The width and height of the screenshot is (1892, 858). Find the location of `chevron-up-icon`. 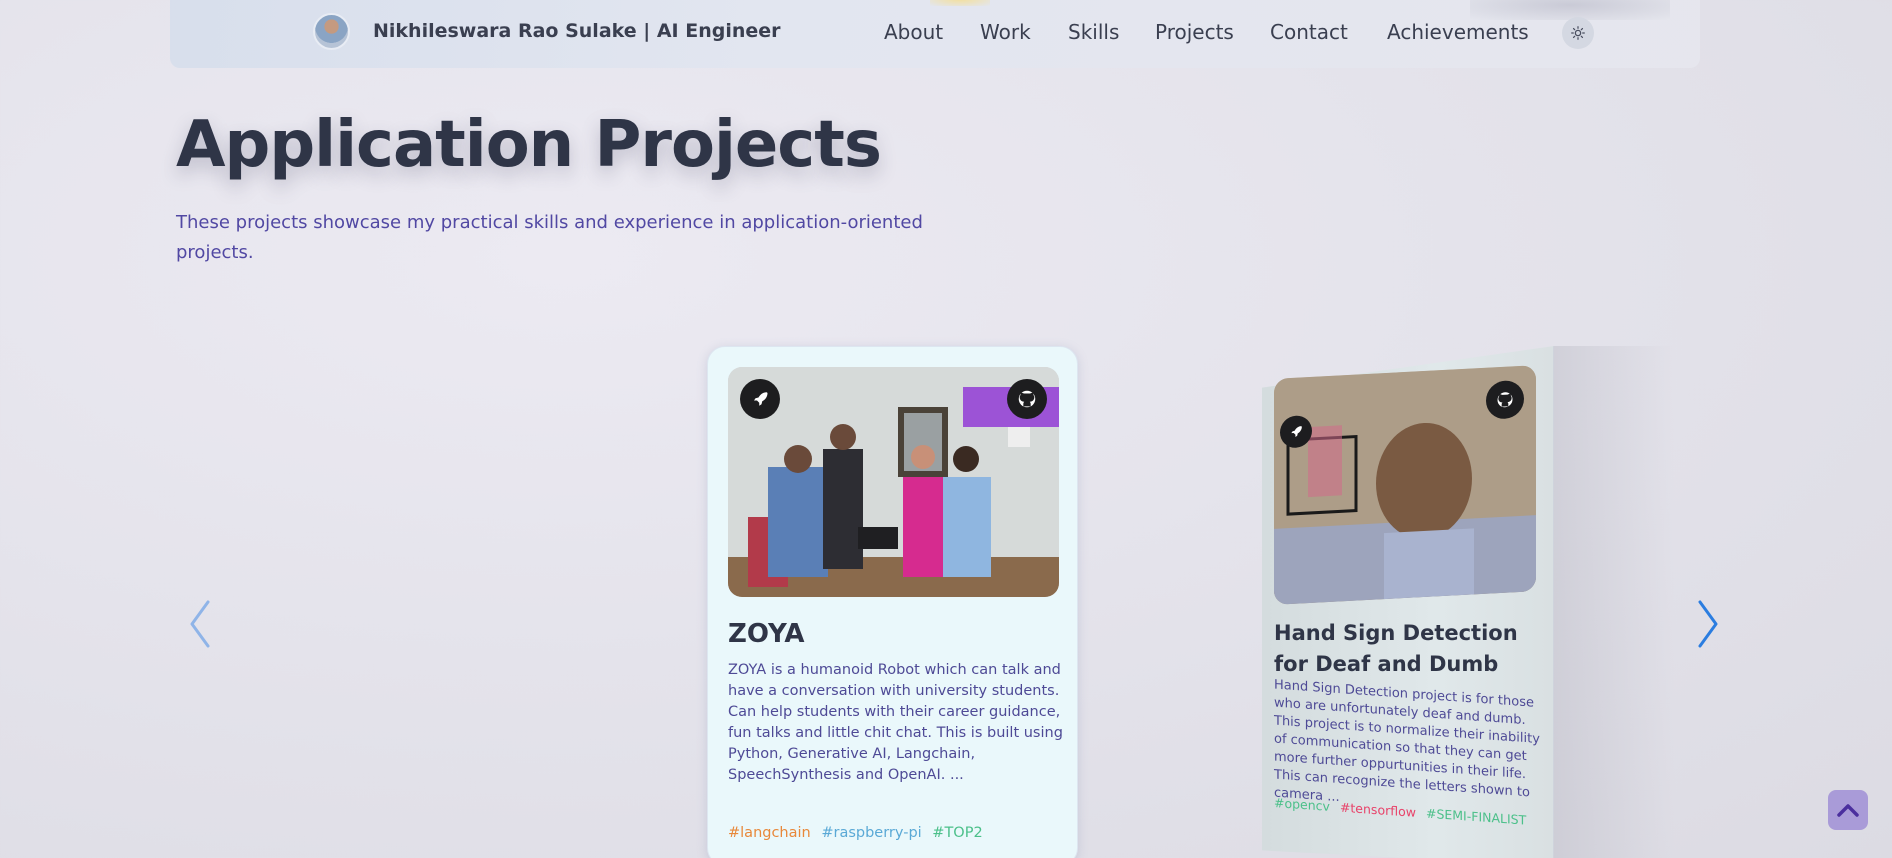

chevron-up-icon is located at coordinates (1848, 810).